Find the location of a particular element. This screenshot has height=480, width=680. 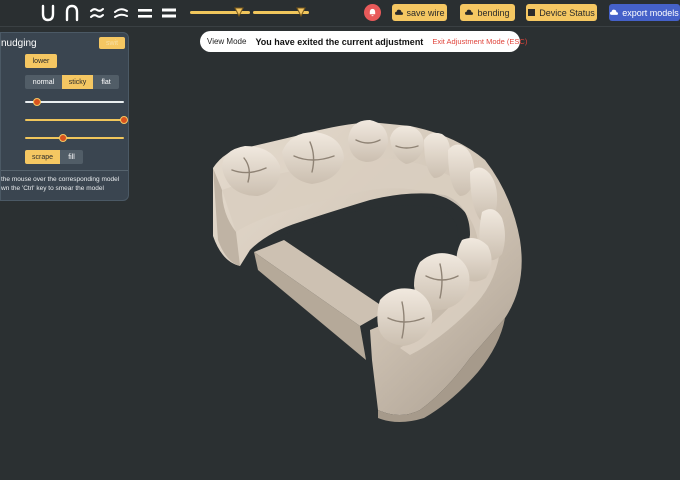

lower-button: lower is located at coordinates (41, 61).